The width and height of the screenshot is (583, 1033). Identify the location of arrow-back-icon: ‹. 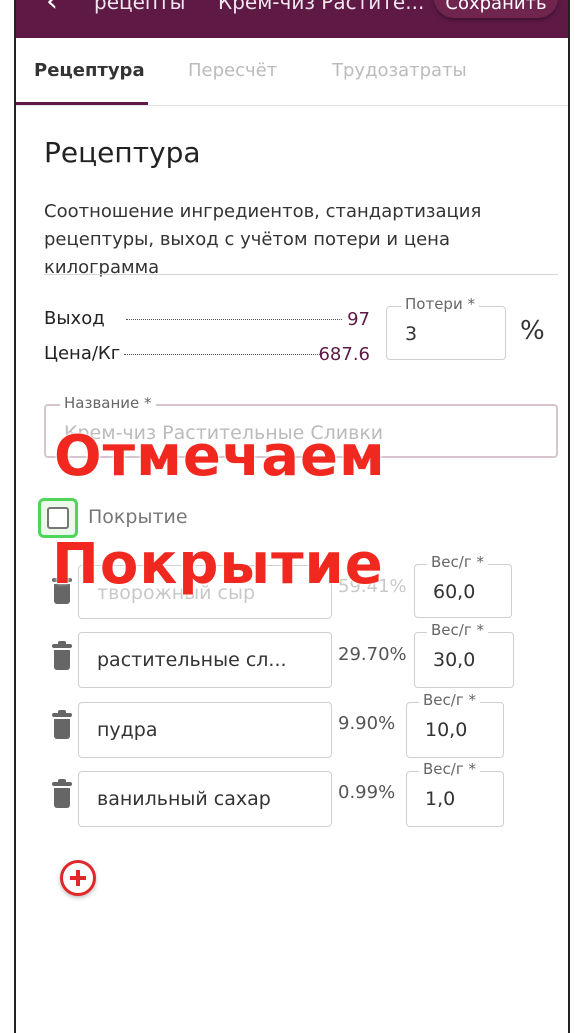
(52, 9).